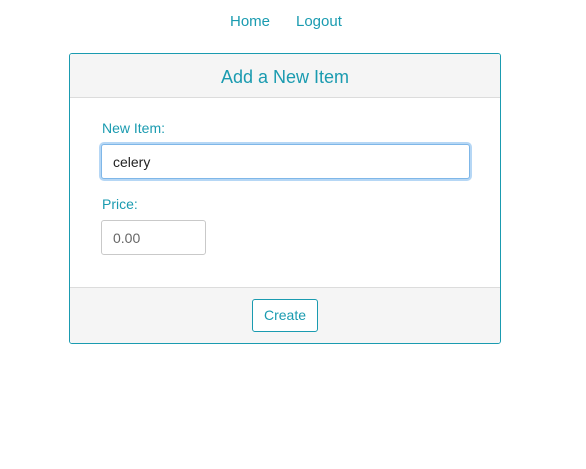 The image size is (586, 469). What do you see at coordinates (134, 128) in the screenshot?
I see `new-item-label: New Item:` at bounding box center [134, 128].